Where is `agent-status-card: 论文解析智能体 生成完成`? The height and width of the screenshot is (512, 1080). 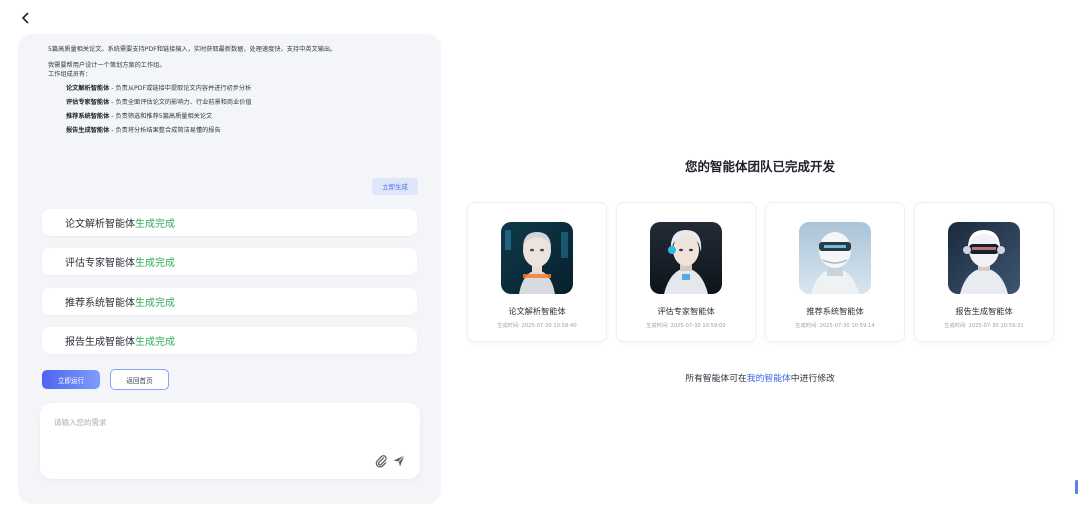 agent-status-card: 论文解析智能体 生成完成 is located at coordinates (229, 222).